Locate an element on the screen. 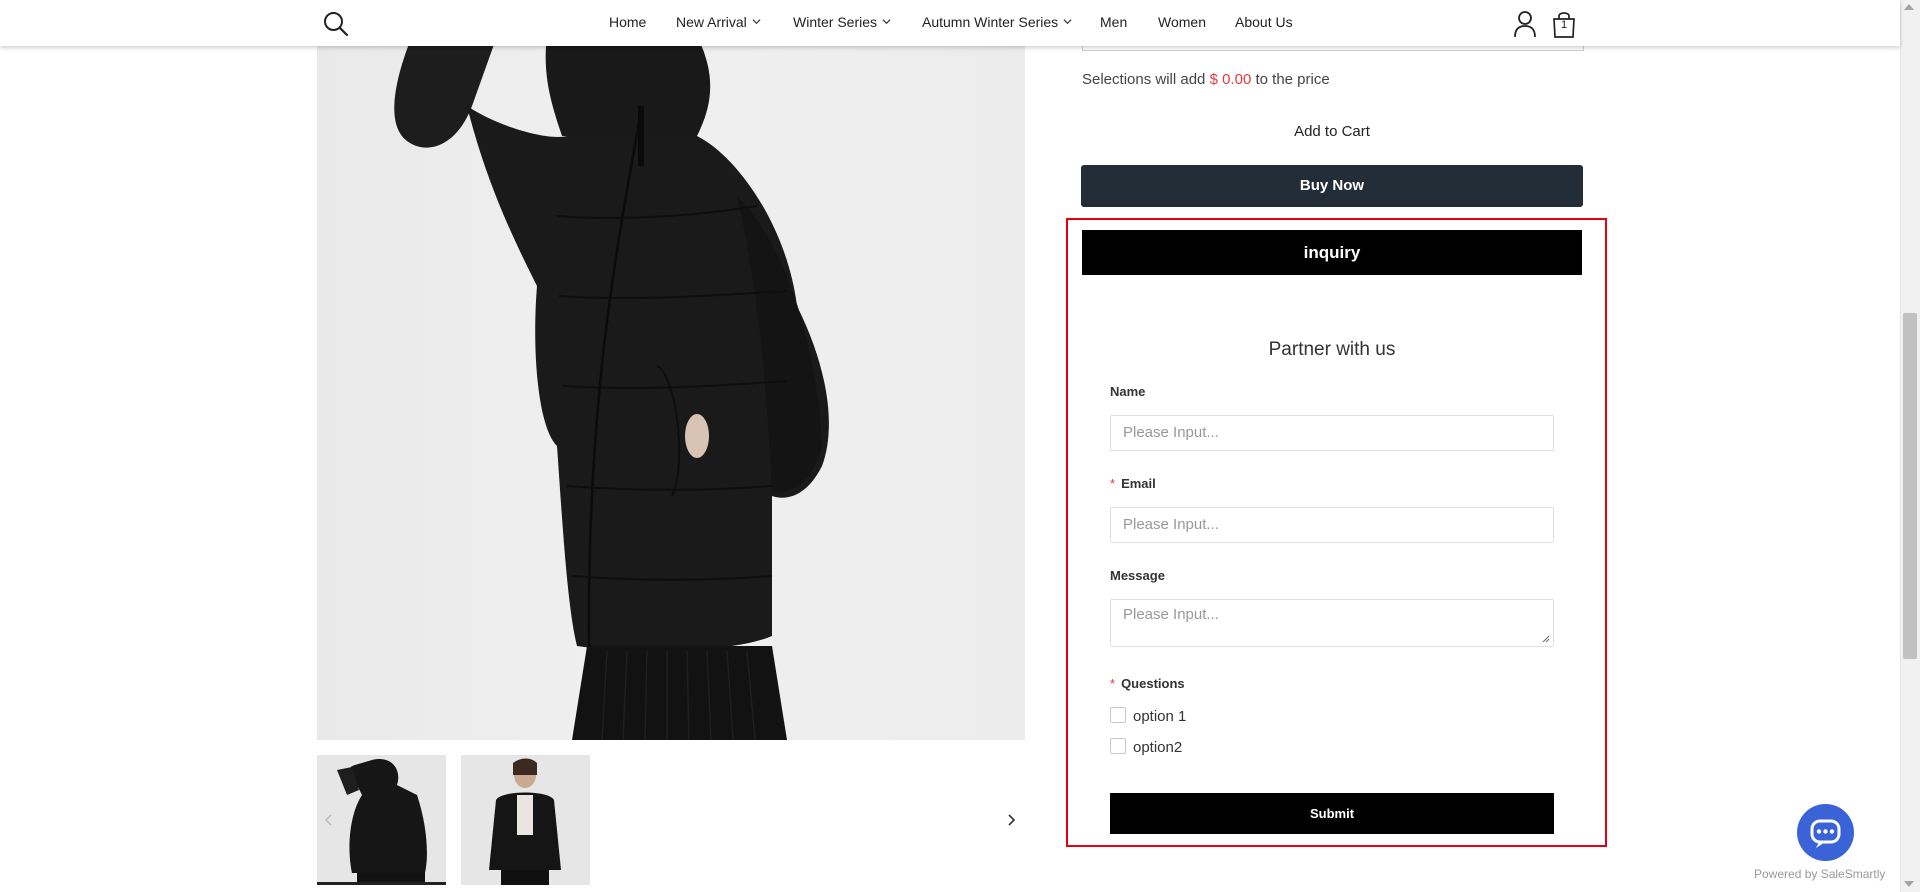 This screenshot has height=892, width=1920. selections-price-note: Selections will add $ 0.00 to the price is located at coordinates (1206, 79).